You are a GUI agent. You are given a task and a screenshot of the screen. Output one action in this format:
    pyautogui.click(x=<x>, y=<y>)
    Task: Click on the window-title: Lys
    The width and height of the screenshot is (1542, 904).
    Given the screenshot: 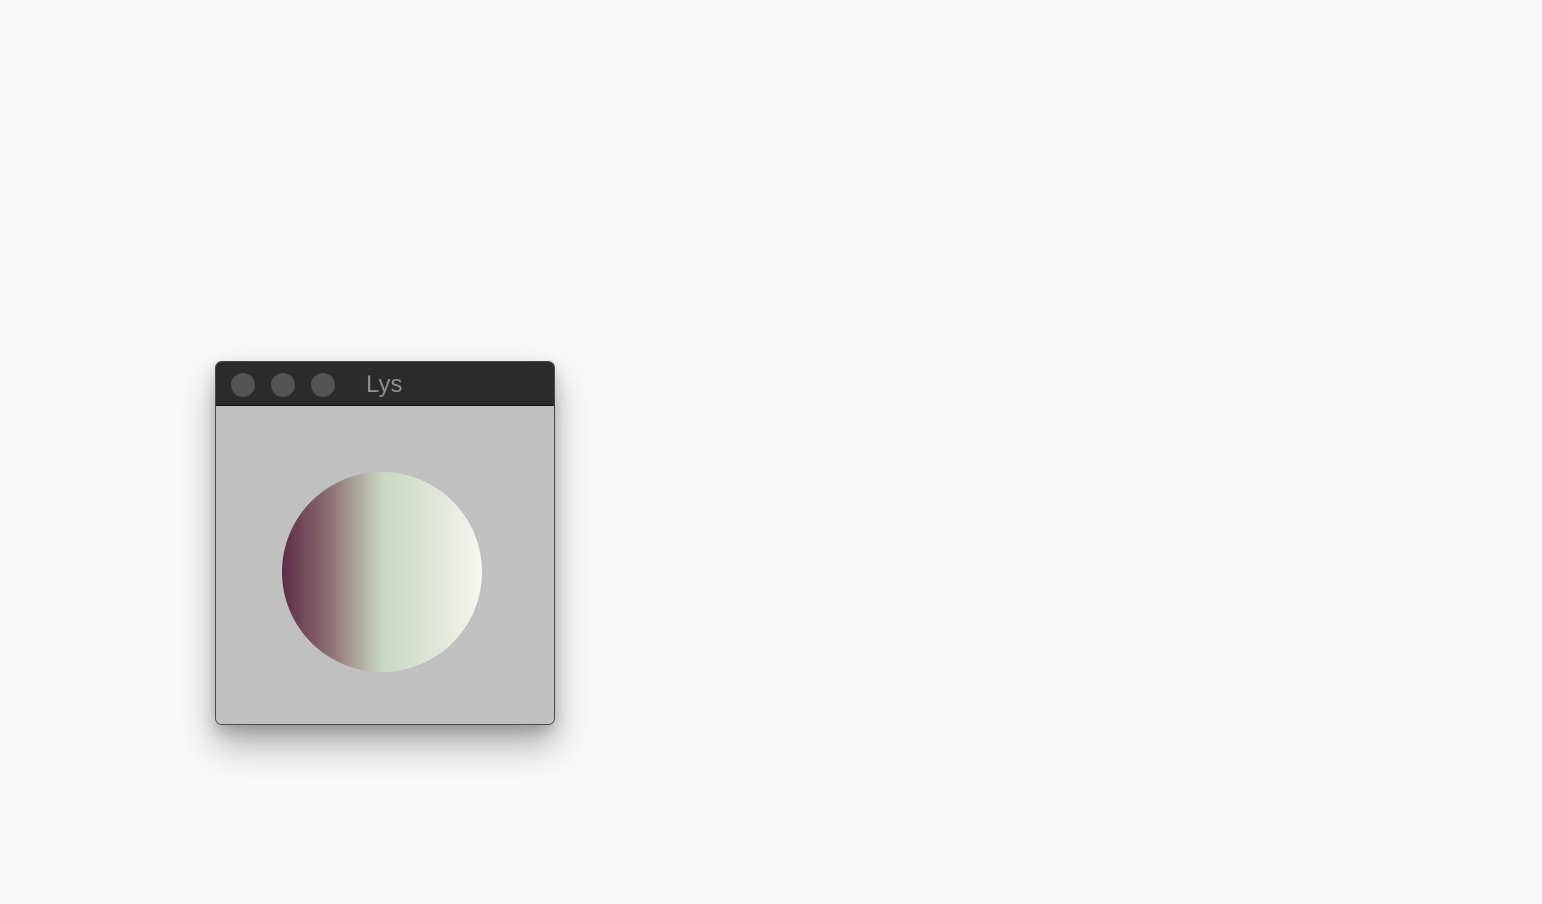 What is the action you would take?
    pyautogui.click(x=384, y=384)
    